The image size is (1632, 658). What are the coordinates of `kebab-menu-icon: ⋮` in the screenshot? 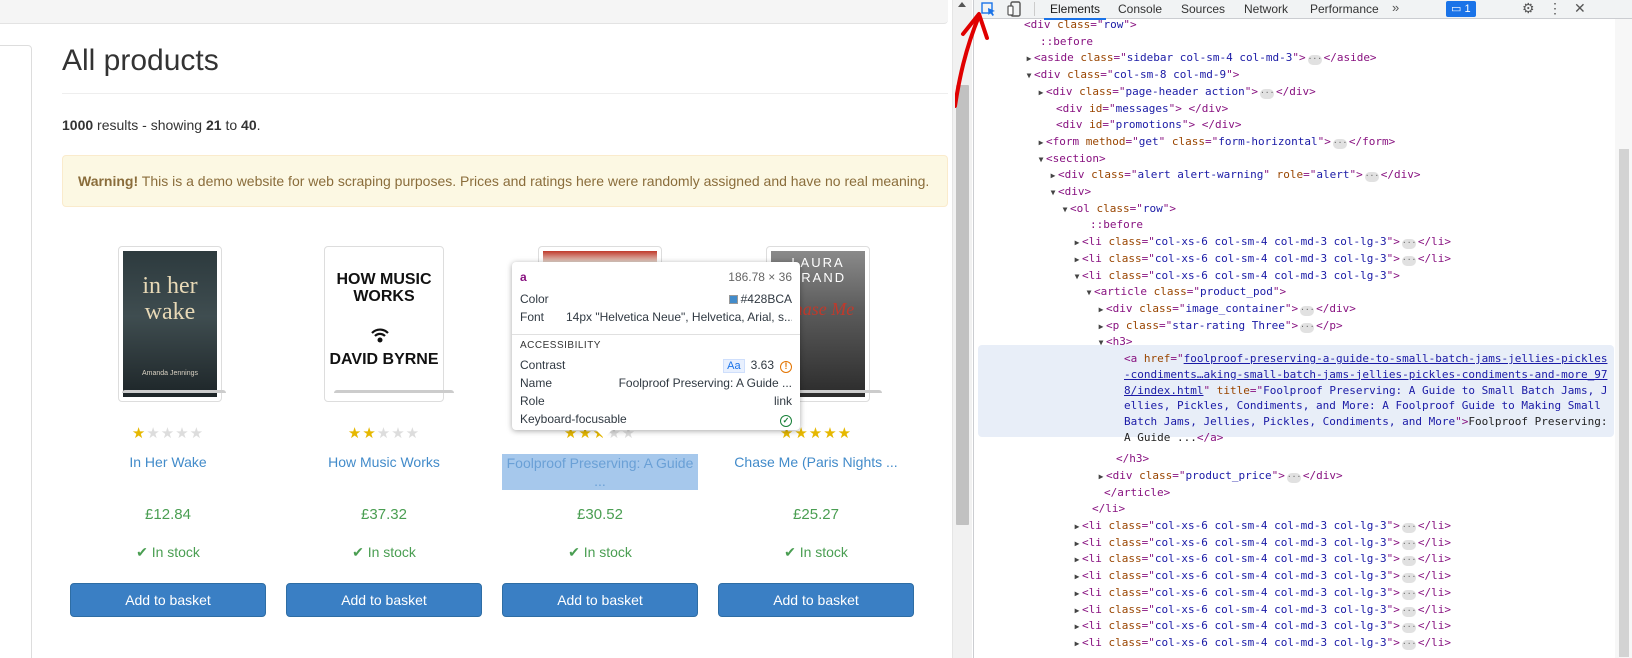 It's located at (1555, 8).